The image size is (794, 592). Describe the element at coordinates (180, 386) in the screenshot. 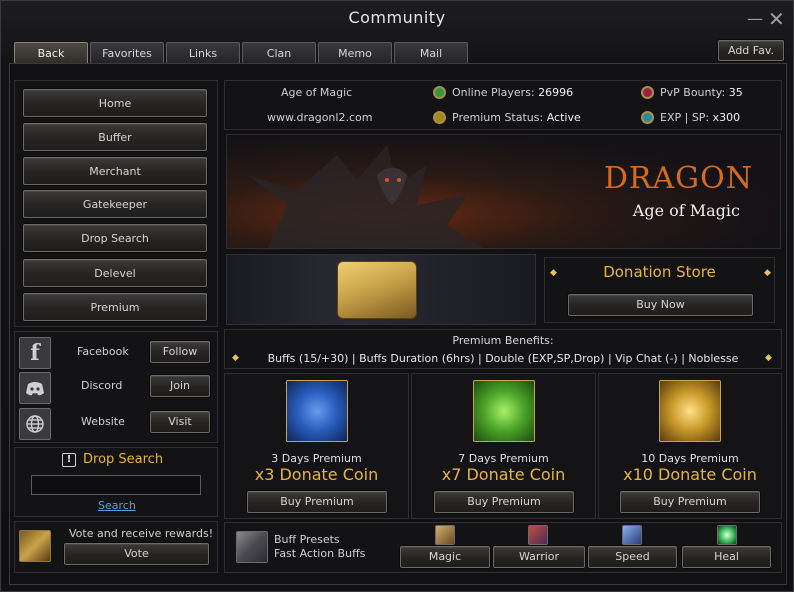

I see `discord-join-button: Join` at that location.